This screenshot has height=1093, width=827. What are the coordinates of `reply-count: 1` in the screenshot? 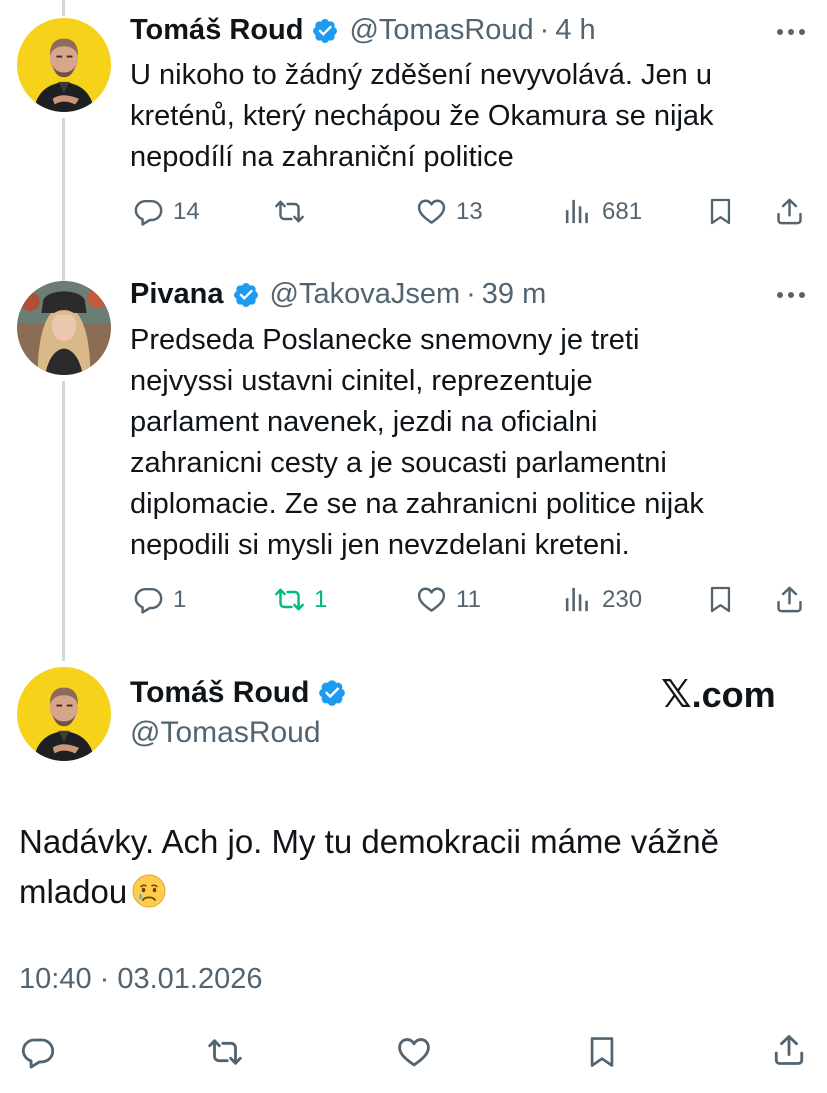 It's located at (180, 599).